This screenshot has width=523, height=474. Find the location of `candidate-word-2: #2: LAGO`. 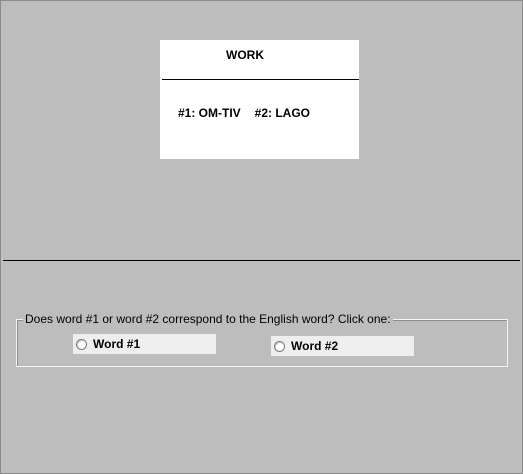

candidate-word-2: #2: LAGO is located at coordinates (282, 113).